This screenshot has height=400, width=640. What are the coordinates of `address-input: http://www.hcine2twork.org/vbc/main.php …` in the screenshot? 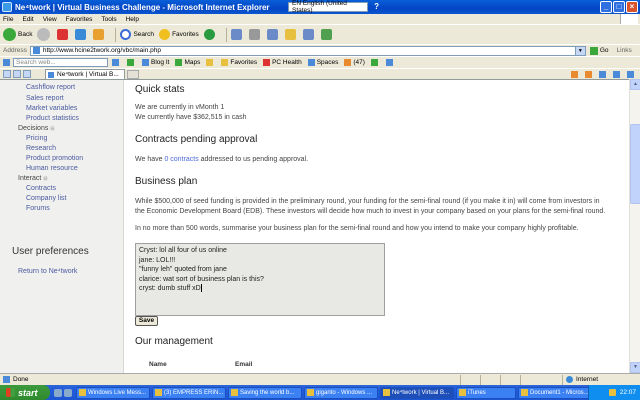 It's located at (307, 50).